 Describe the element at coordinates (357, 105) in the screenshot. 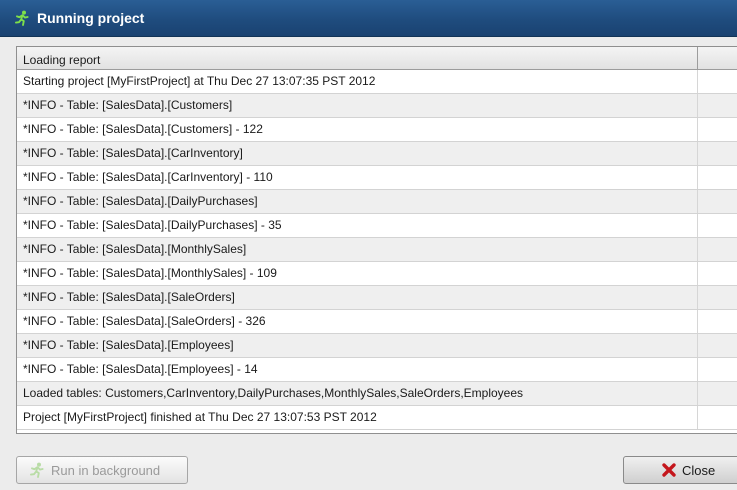

I see `row-text: *INFO - Table: [SalesData].[Customers]` at that location.